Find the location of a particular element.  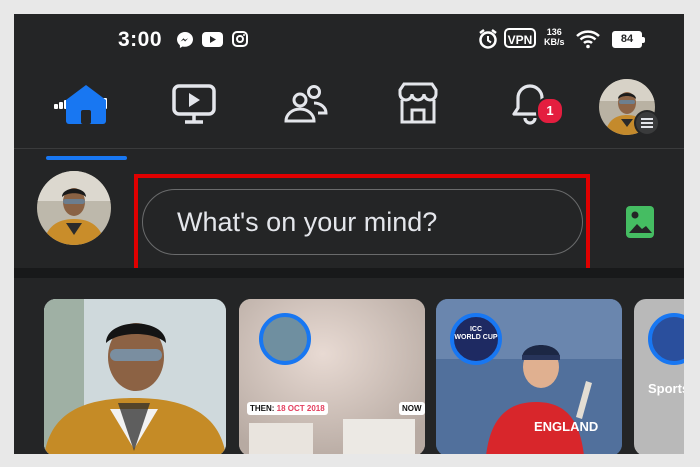

home-icon is located at coordinates (86, 104).